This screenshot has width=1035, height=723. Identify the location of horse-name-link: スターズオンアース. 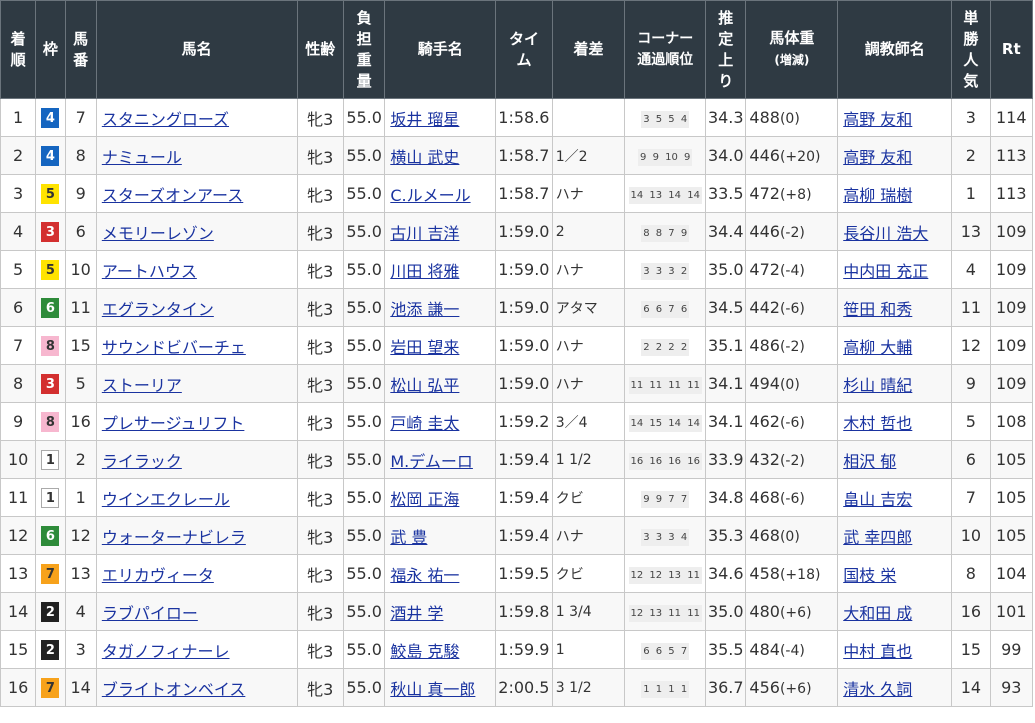
(172, 195).